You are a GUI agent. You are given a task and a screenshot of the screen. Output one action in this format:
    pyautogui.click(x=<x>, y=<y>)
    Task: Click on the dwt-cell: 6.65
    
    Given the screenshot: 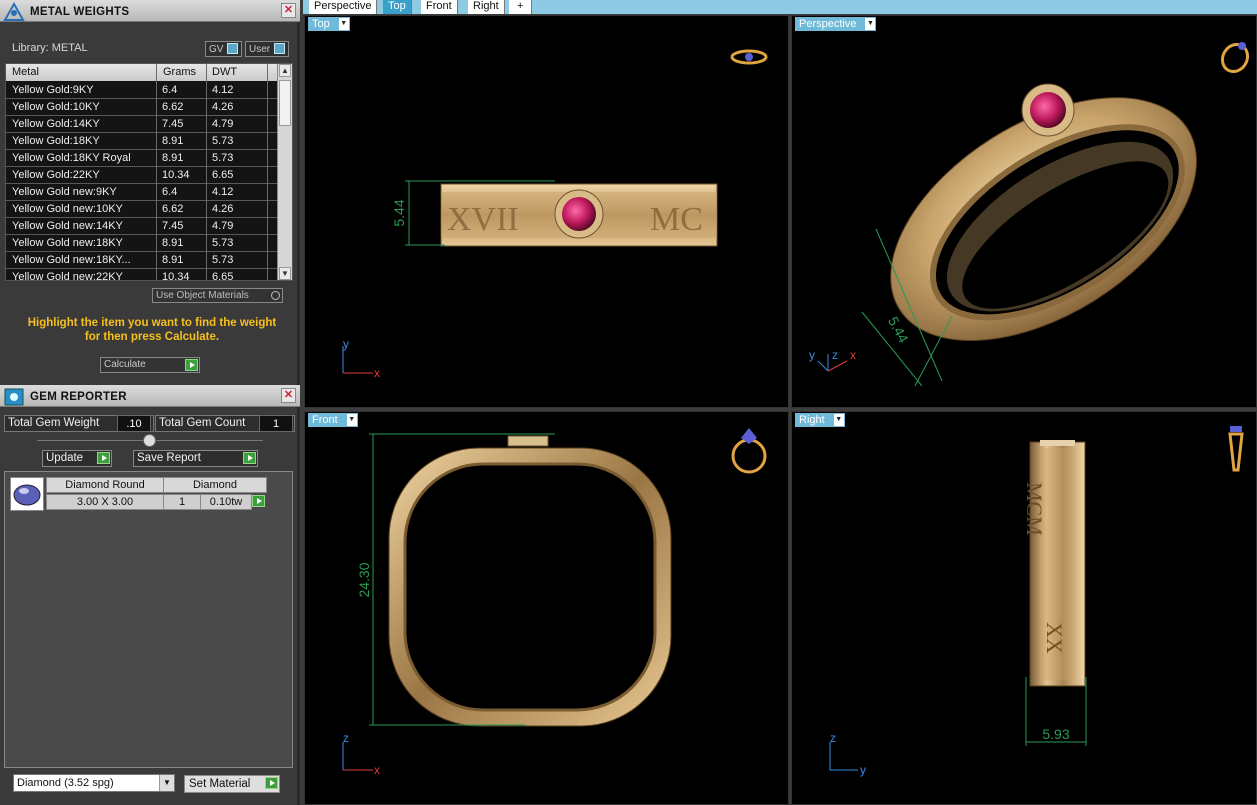 What is the action you would take?
    pyautogui.click(x=223, y=276)
    